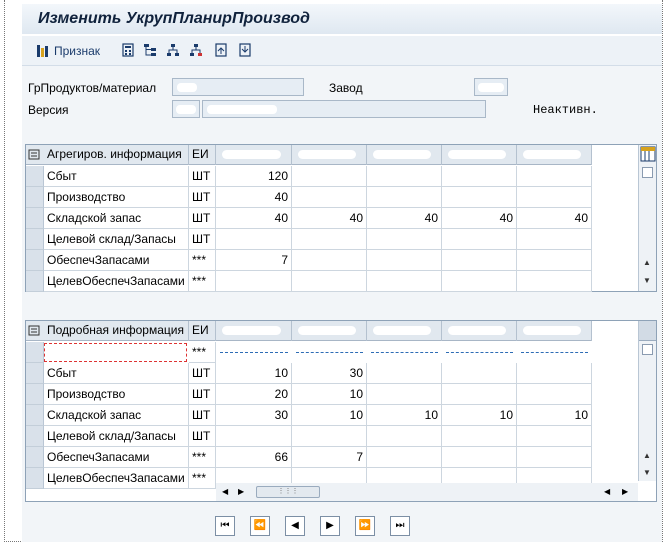 The width and height of the screenshot is (667, 544). What do you see at coordinates (288, 492) in the screenshot?
I see `horizontal-scroll-thumb: ⋮⋮⋮` at bounding box center [288, 492].